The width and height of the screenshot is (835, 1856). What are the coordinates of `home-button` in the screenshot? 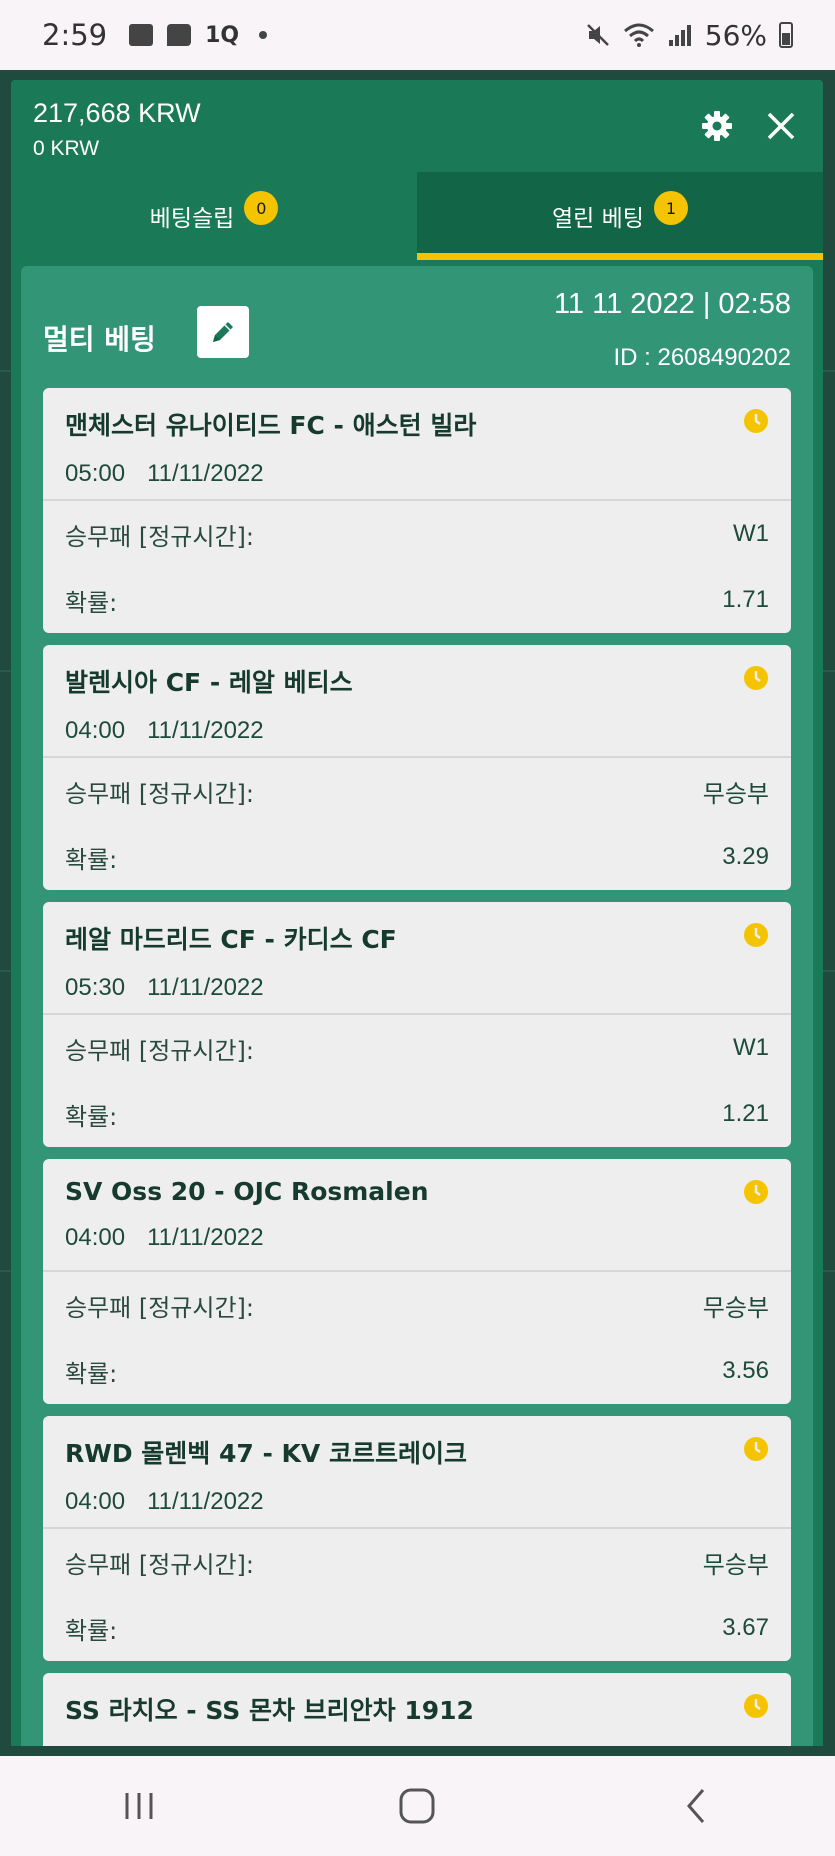 It's located at (417, 1806).